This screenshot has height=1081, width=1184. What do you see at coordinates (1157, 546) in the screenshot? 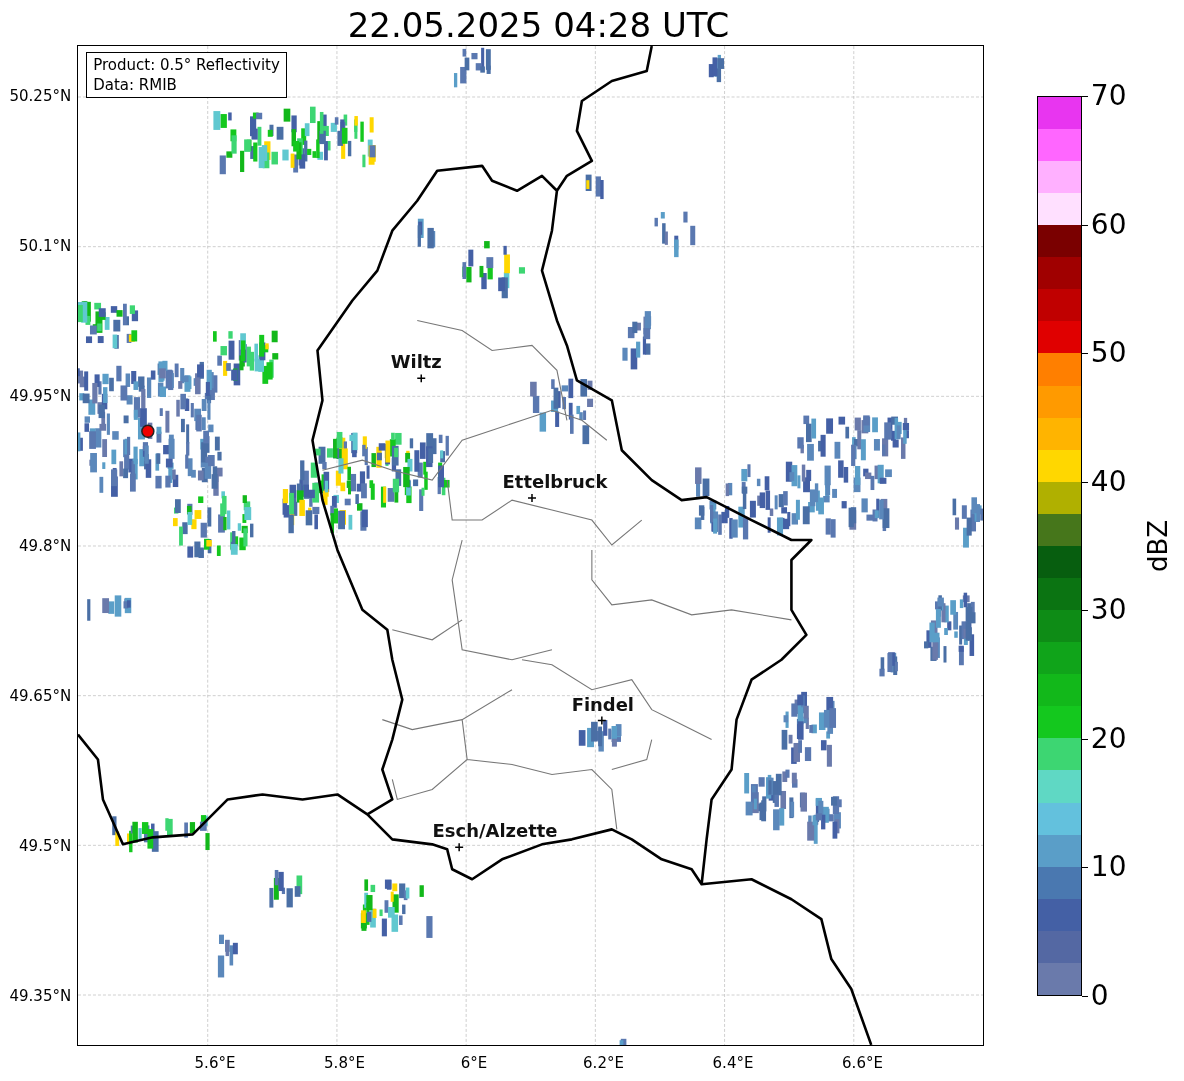
I see `colorbar-label: dBZ` at bounding box center [1157, 546].